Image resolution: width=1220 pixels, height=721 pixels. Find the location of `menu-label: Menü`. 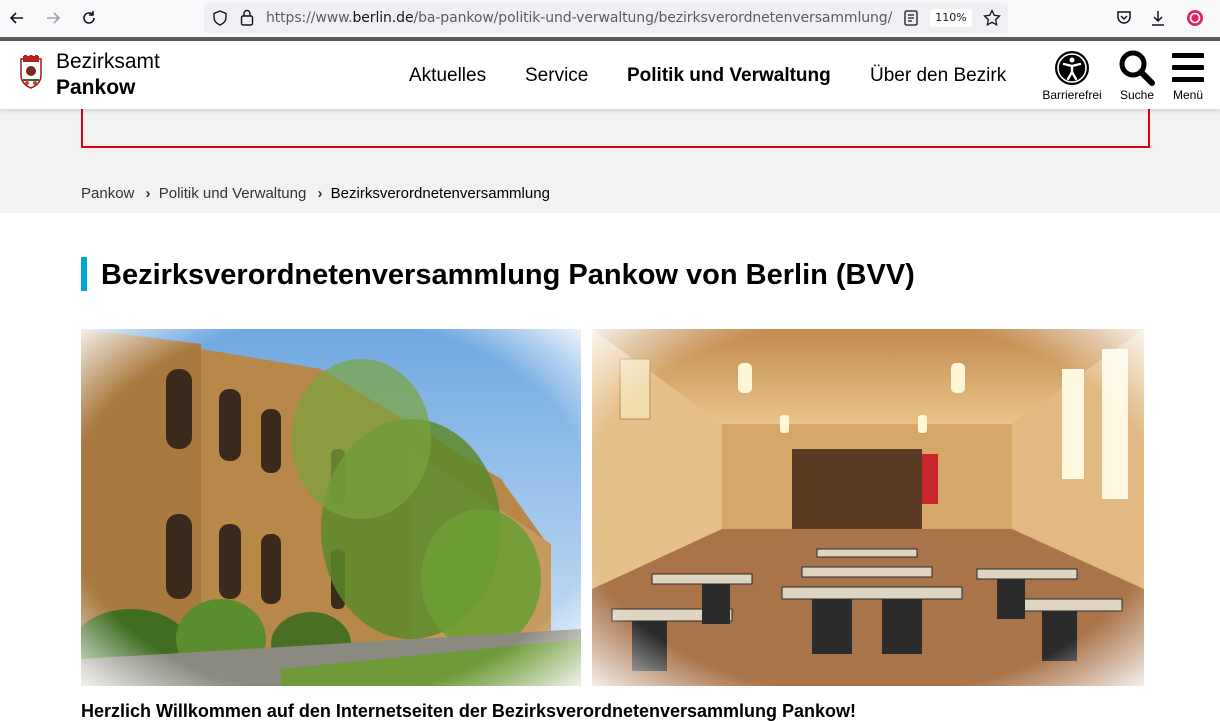

menu-label: Menü is located at coordinates (1188, 95).